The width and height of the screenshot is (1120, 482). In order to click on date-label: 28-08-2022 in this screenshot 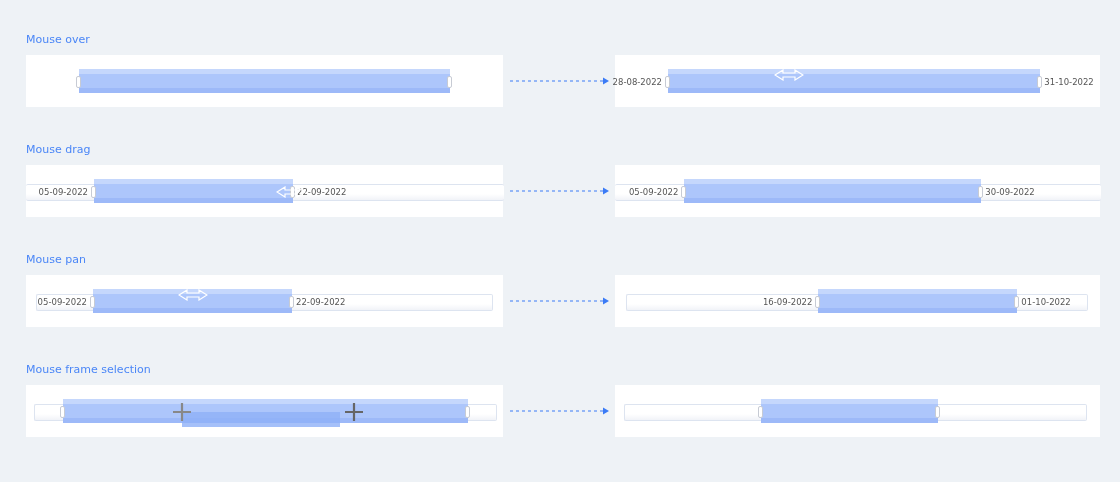, I will do `click(637, 82)`.